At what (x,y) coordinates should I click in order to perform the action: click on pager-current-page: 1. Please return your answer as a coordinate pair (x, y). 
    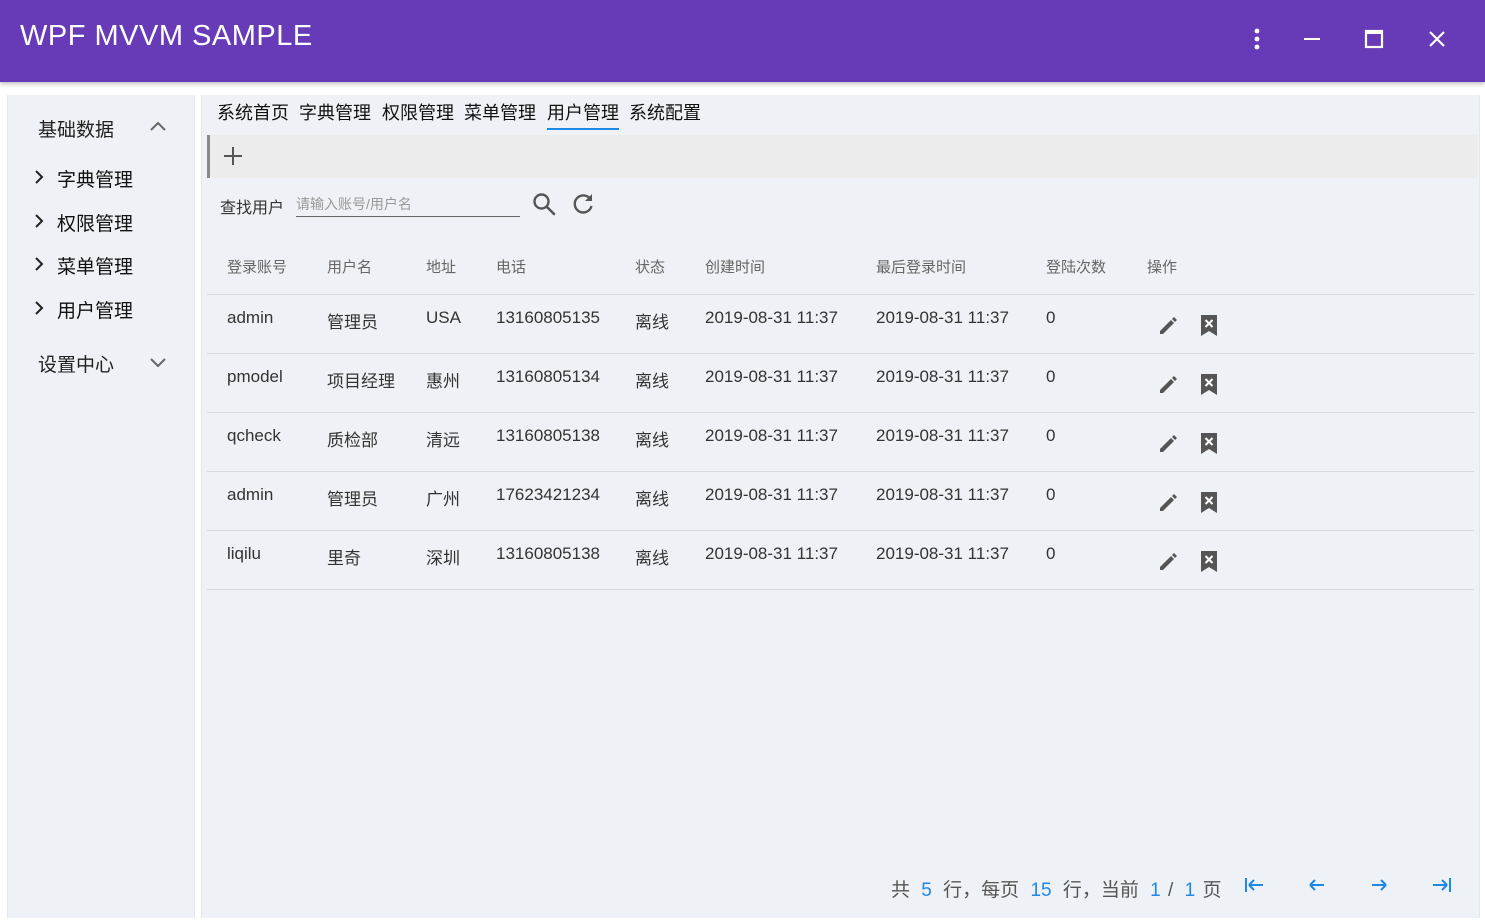
    Looking at the image, I should click on (1155, 890).